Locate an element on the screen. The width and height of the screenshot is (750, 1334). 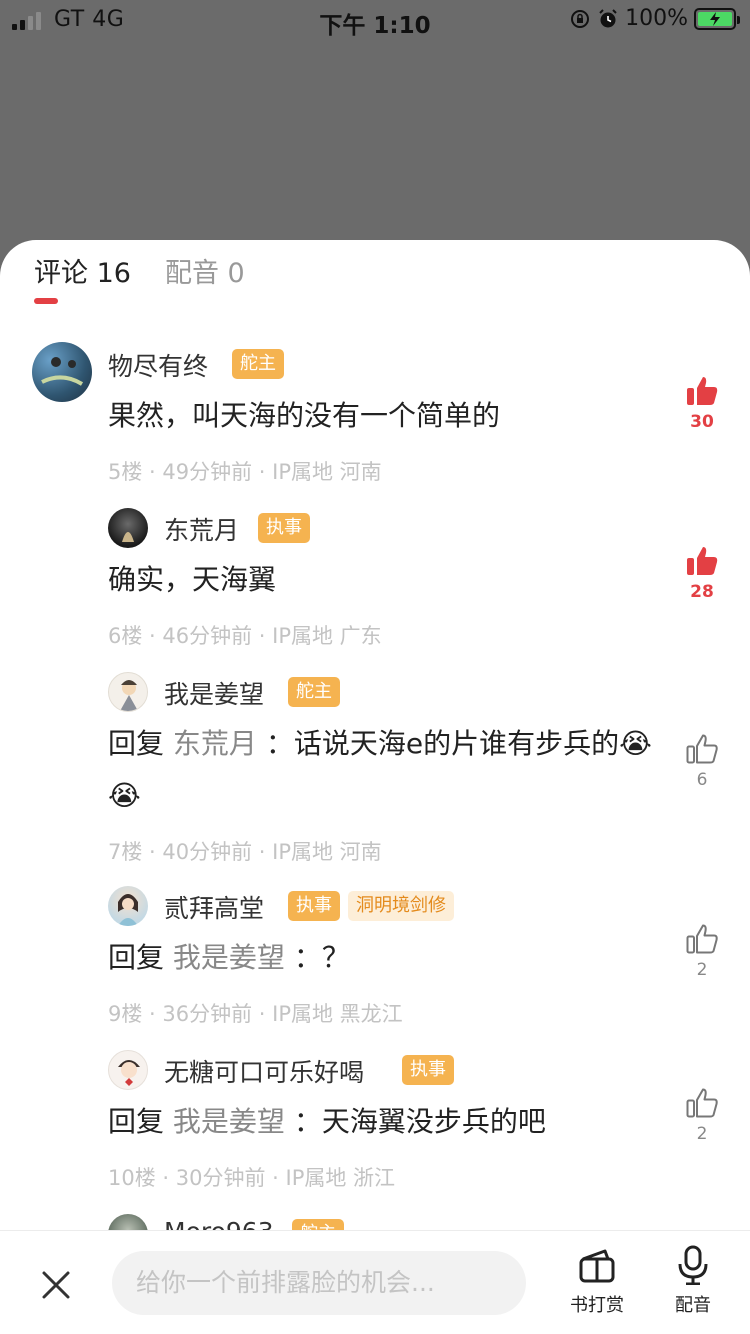
tab-bar: 评论 16 配音 0 is located at coordinates (139, 280).